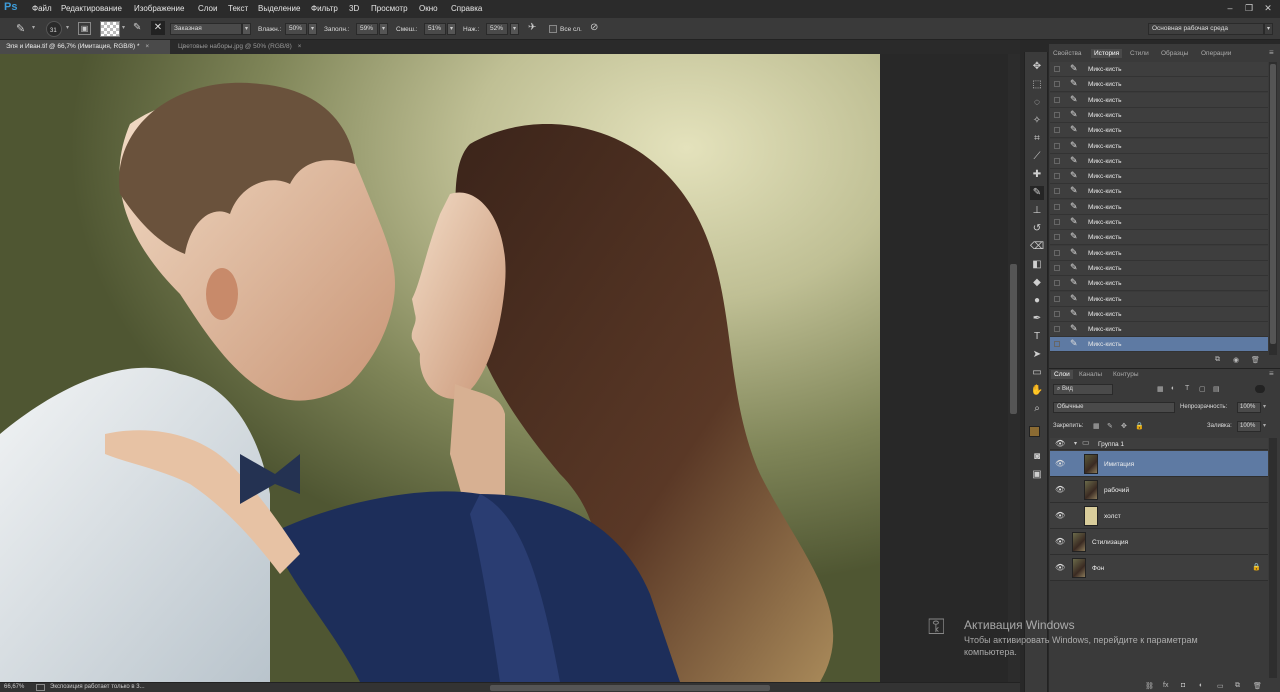 This screenshot has width=1280, height=692. I want to click on tab-actions: Операции, so click(1216, 53).